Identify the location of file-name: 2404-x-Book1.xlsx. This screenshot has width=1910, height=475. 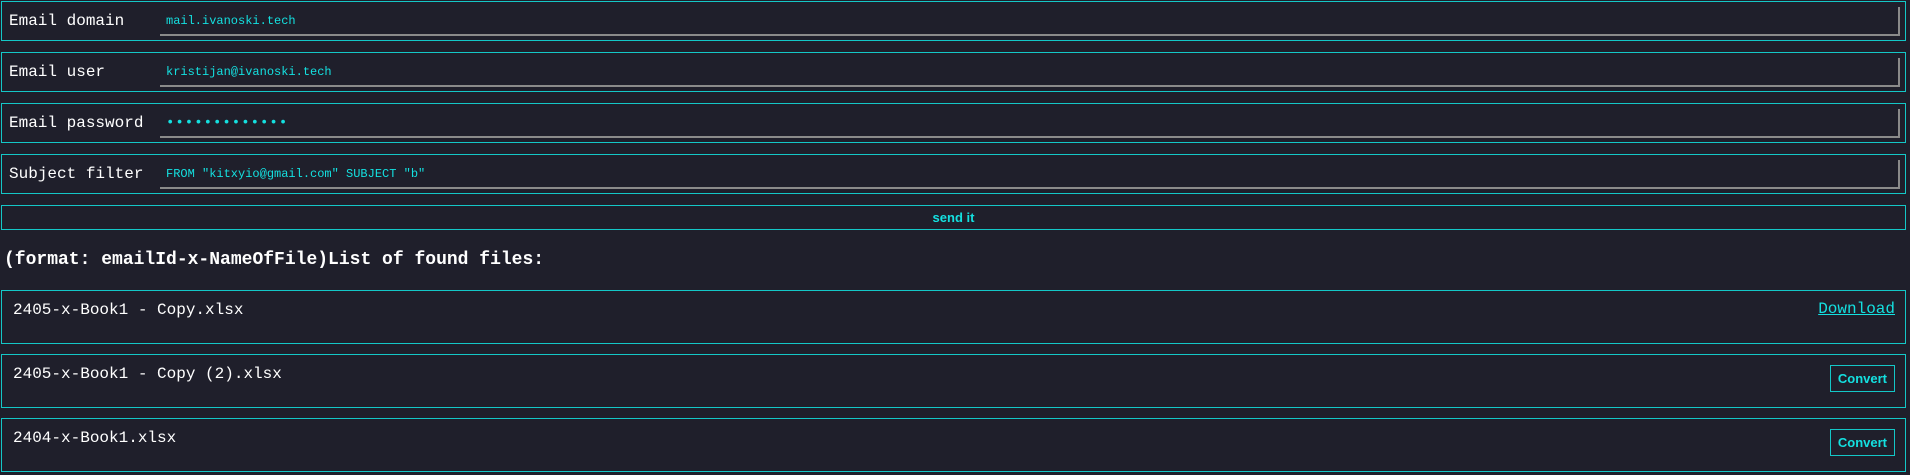
(95, 438).